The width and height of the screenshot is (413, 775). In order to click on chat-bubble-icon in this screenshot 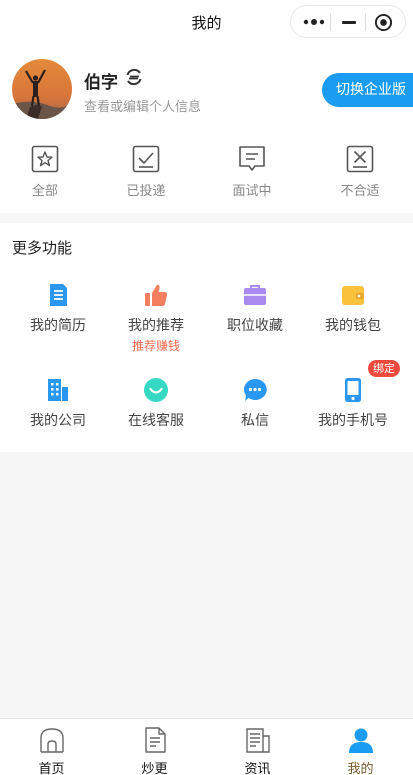, I will do `click(252, 158)`.